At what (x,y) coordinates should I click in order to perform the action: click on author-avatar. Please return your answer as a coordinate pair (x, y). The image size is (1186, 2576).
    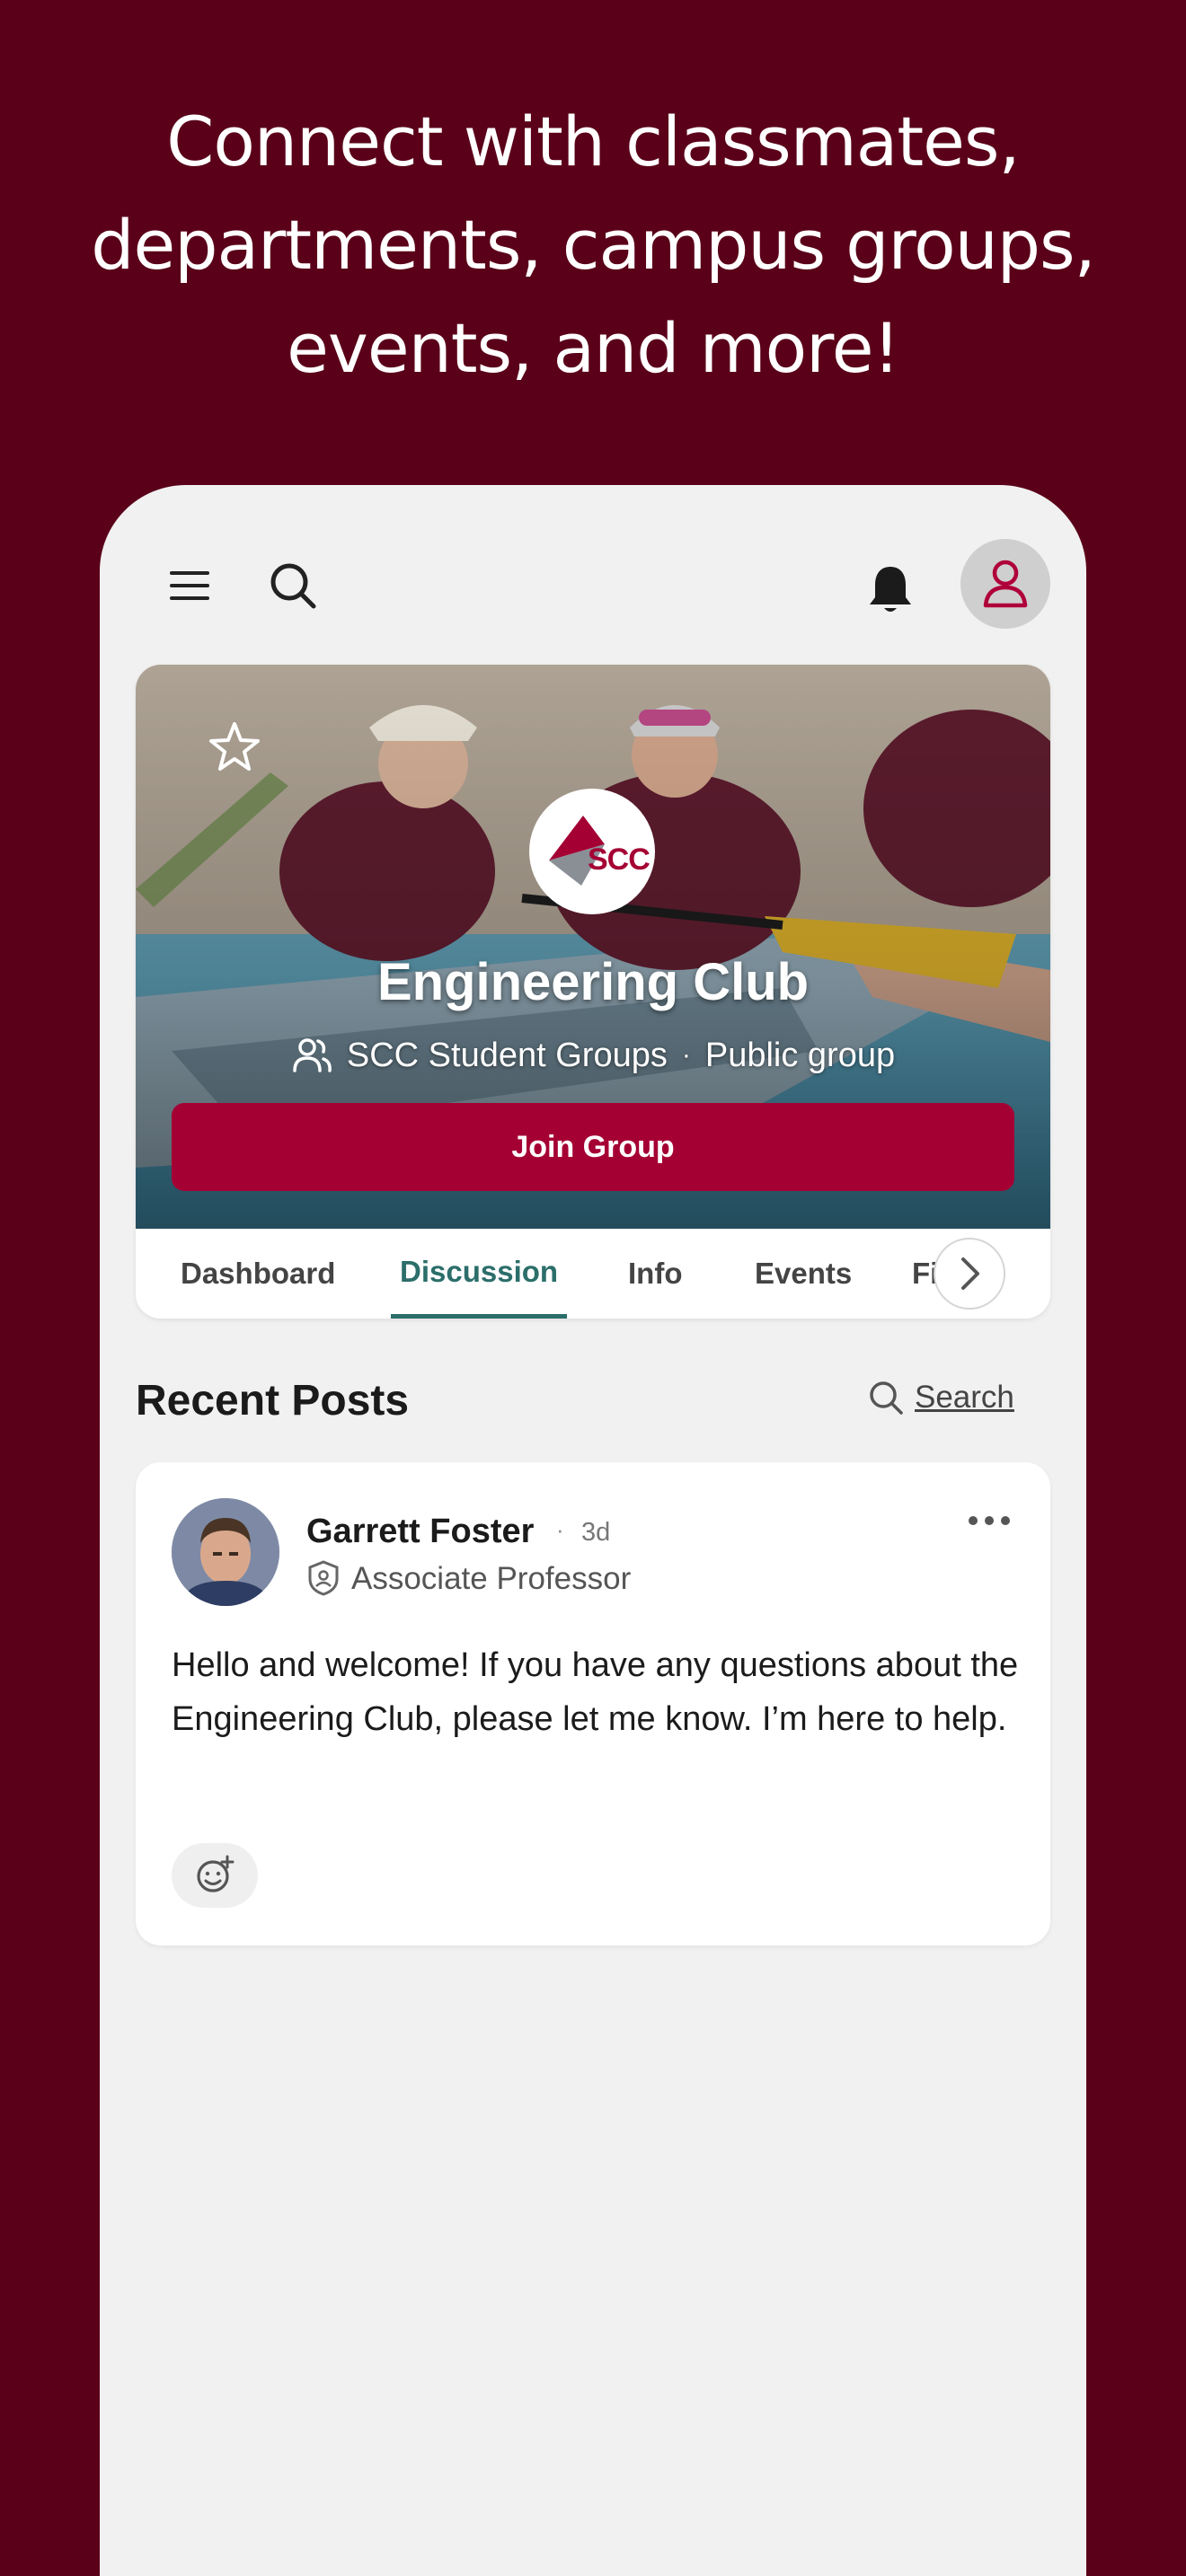
    Looking at the image, I should click on (225, 1552).